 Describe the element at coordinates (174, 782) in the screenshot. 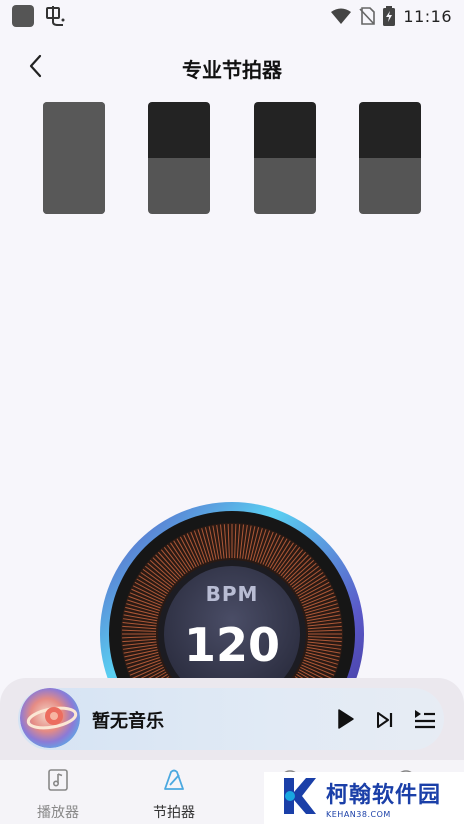

I see `metronome-icon` at that location.